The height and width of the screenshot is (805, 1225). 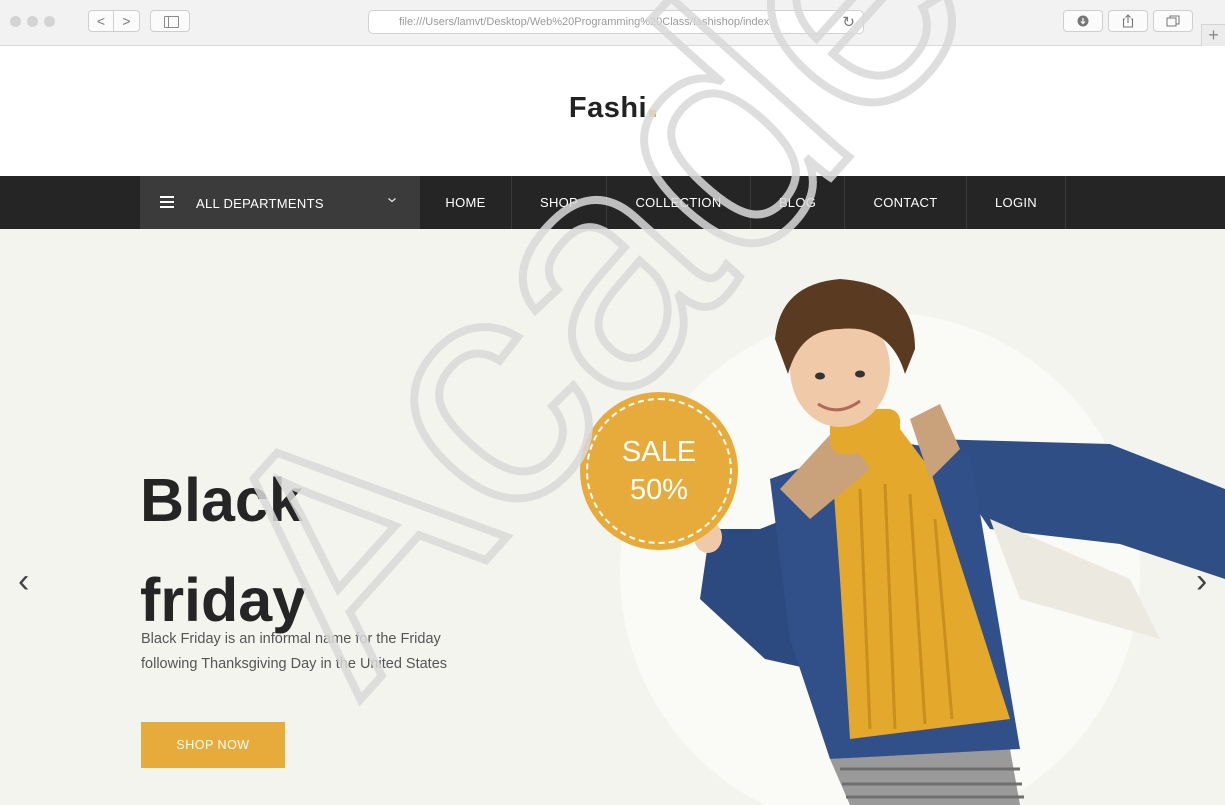 I want to click on forward-button: >, so click(x=127, y=21).